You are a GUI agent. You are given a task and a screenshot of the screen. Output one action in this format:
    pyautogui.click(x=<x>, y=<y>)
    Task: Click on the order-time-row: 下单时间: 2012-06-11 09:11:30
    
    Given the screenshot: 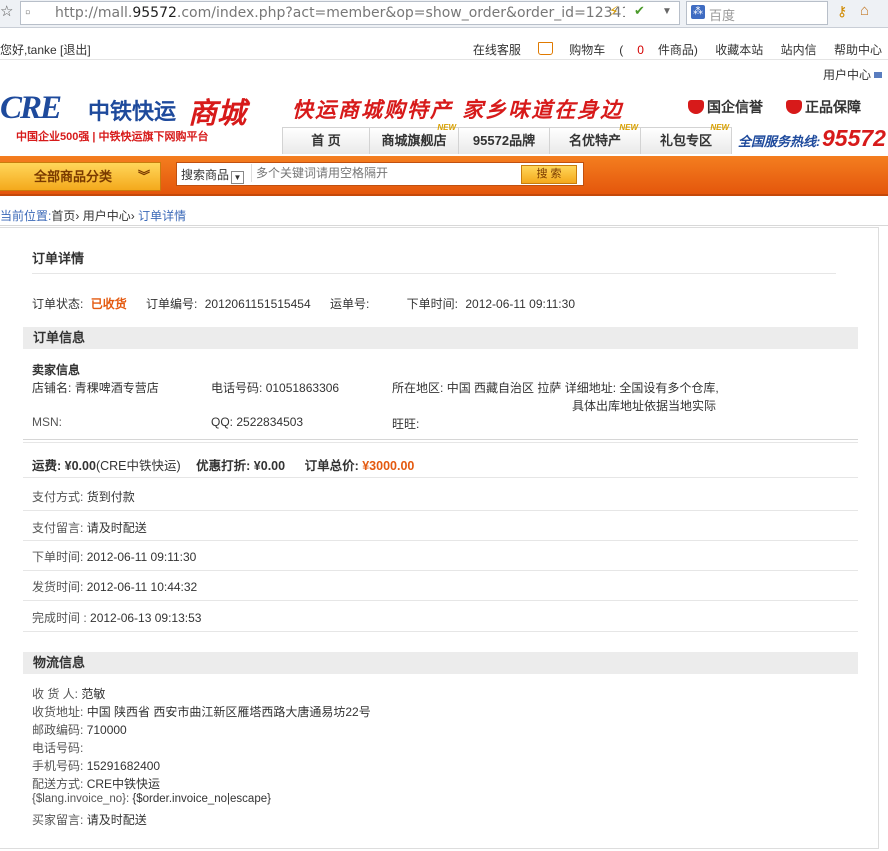 What is the action you would take?
    pyautogui.click(x=114, y=557)
    